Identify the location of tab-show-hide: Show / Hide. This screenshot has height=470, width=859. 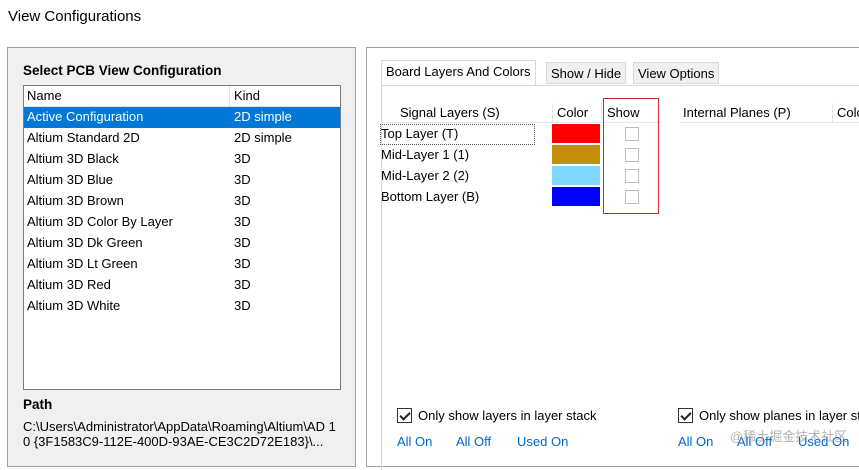
(586, 73).